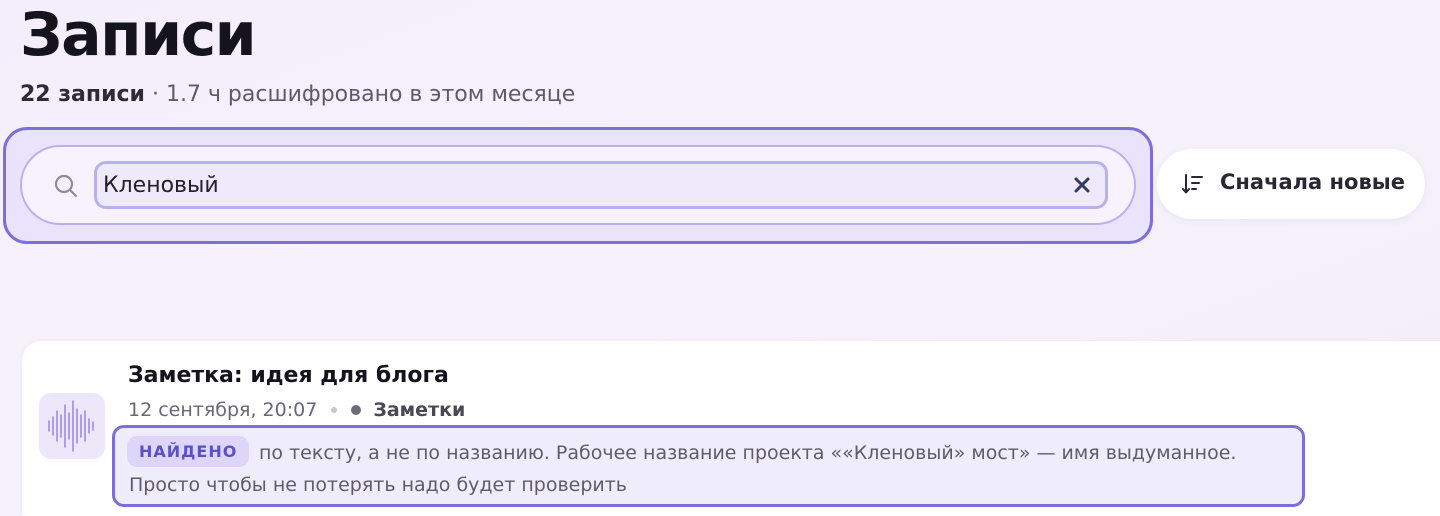  I want to click on record-category: Заметки, so click(419, 410).